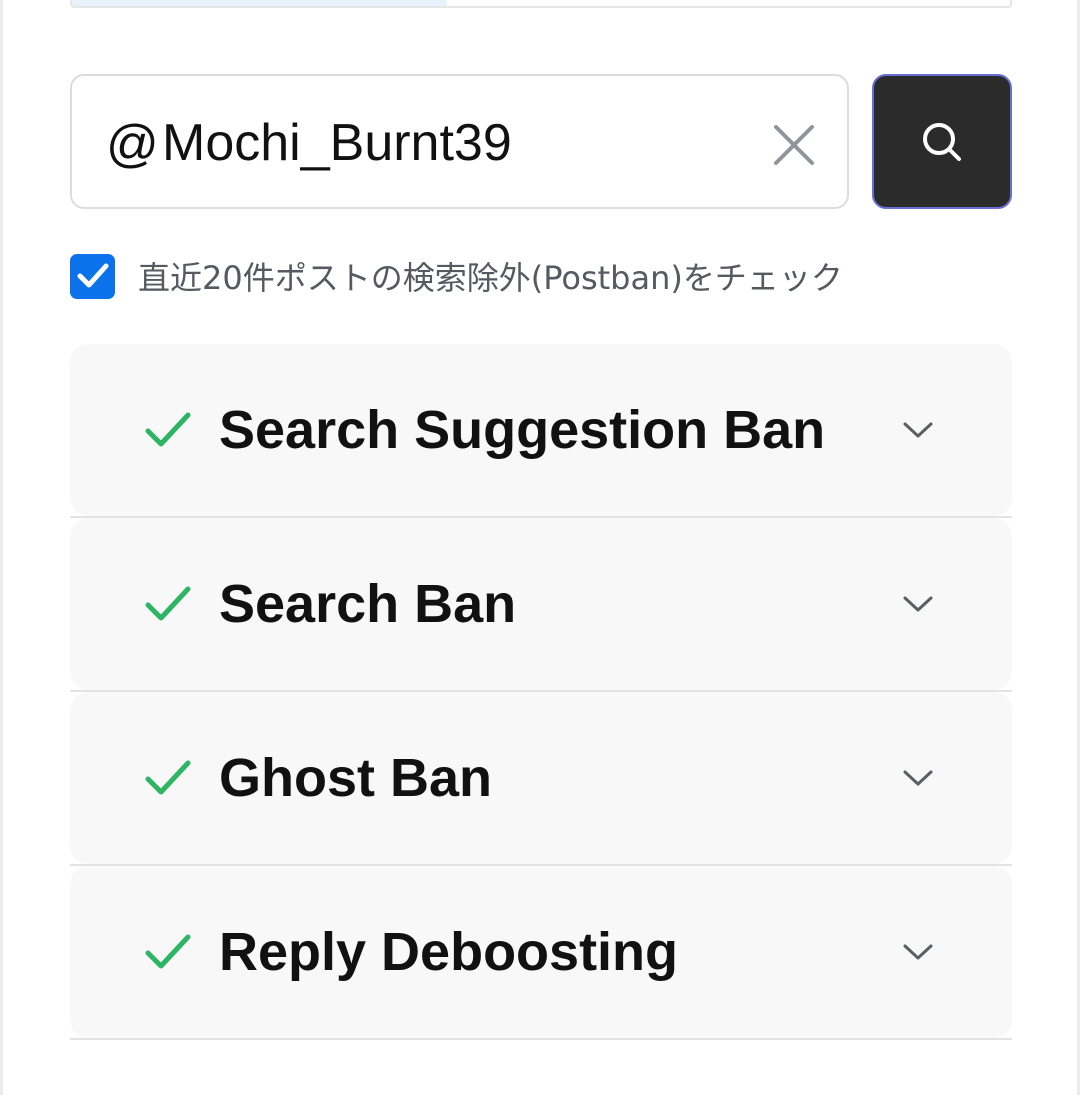  I want to click on result-header: Search Suggestion Ban, so click(541, 430).